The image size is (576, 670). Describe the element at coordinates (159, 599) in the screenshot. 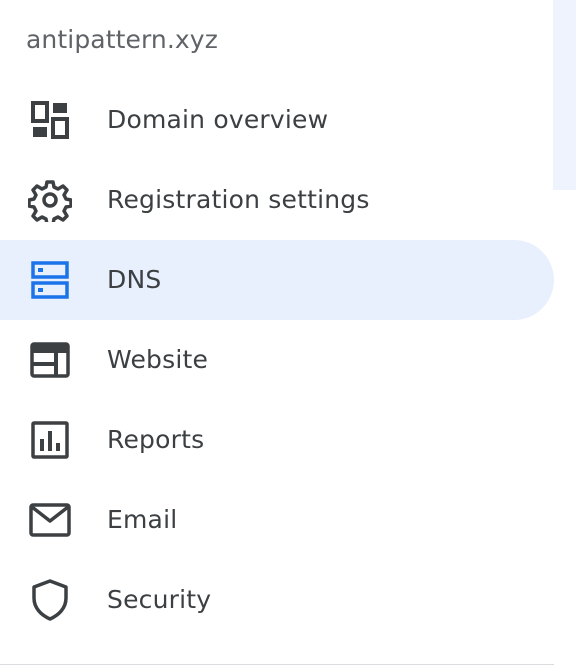

I see `sidebar-item-label: Security` at that location.